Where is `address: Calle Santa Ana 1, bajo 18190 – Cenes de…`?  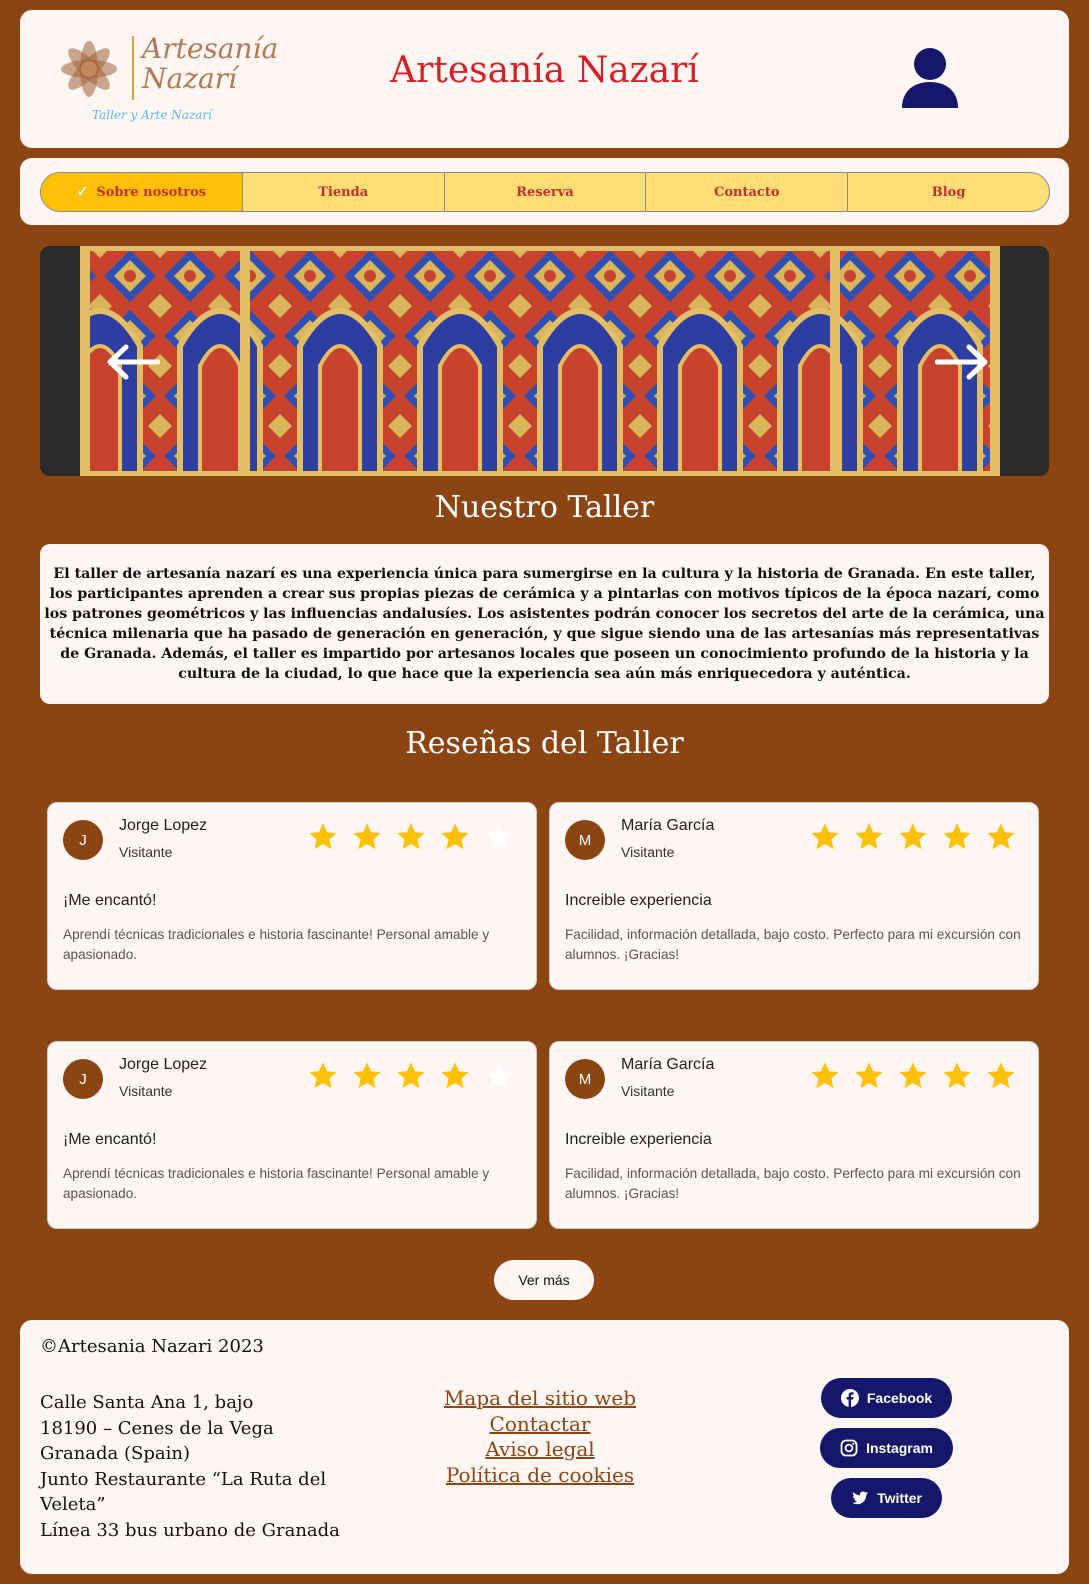 address: Calle Santa Ana 1, bajo 18190 – Cenes de… is located at coordinates (200, 1466).